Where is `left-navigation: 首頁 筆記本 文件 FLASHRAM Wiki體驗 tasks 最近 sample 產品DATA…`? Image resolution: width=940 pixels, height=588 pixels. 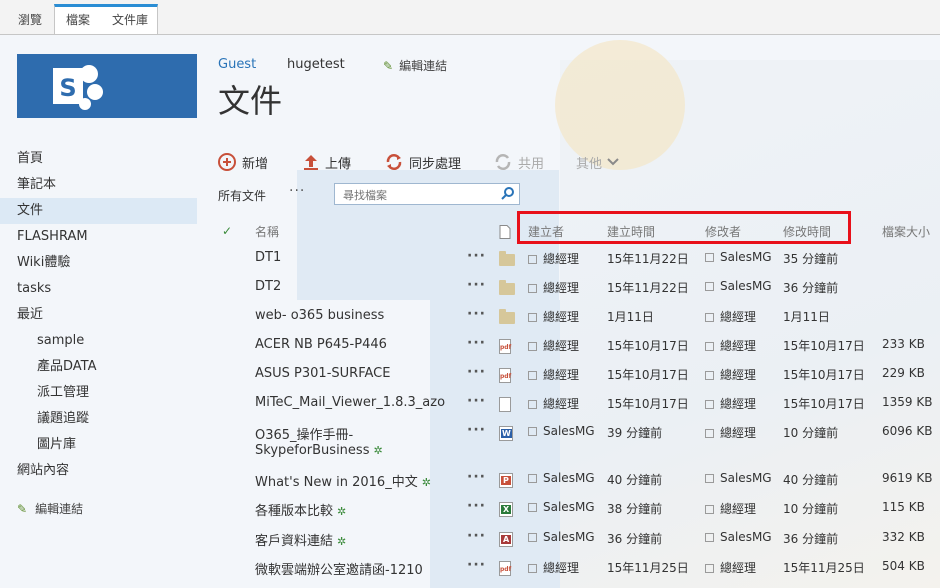
left-navigation: 首頁 筆記本 文件 FLASHRAM Wiki體驗 tasks 最近 sample 產品DATA… is located at coordinates (98, 315).